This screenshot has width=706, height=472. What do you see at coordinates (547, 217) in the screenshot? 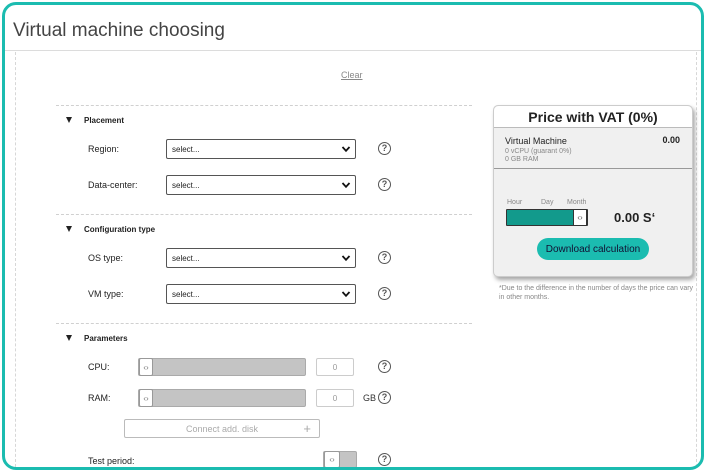
I see `period-slider: ‹›` at bounding box center [547, 217].